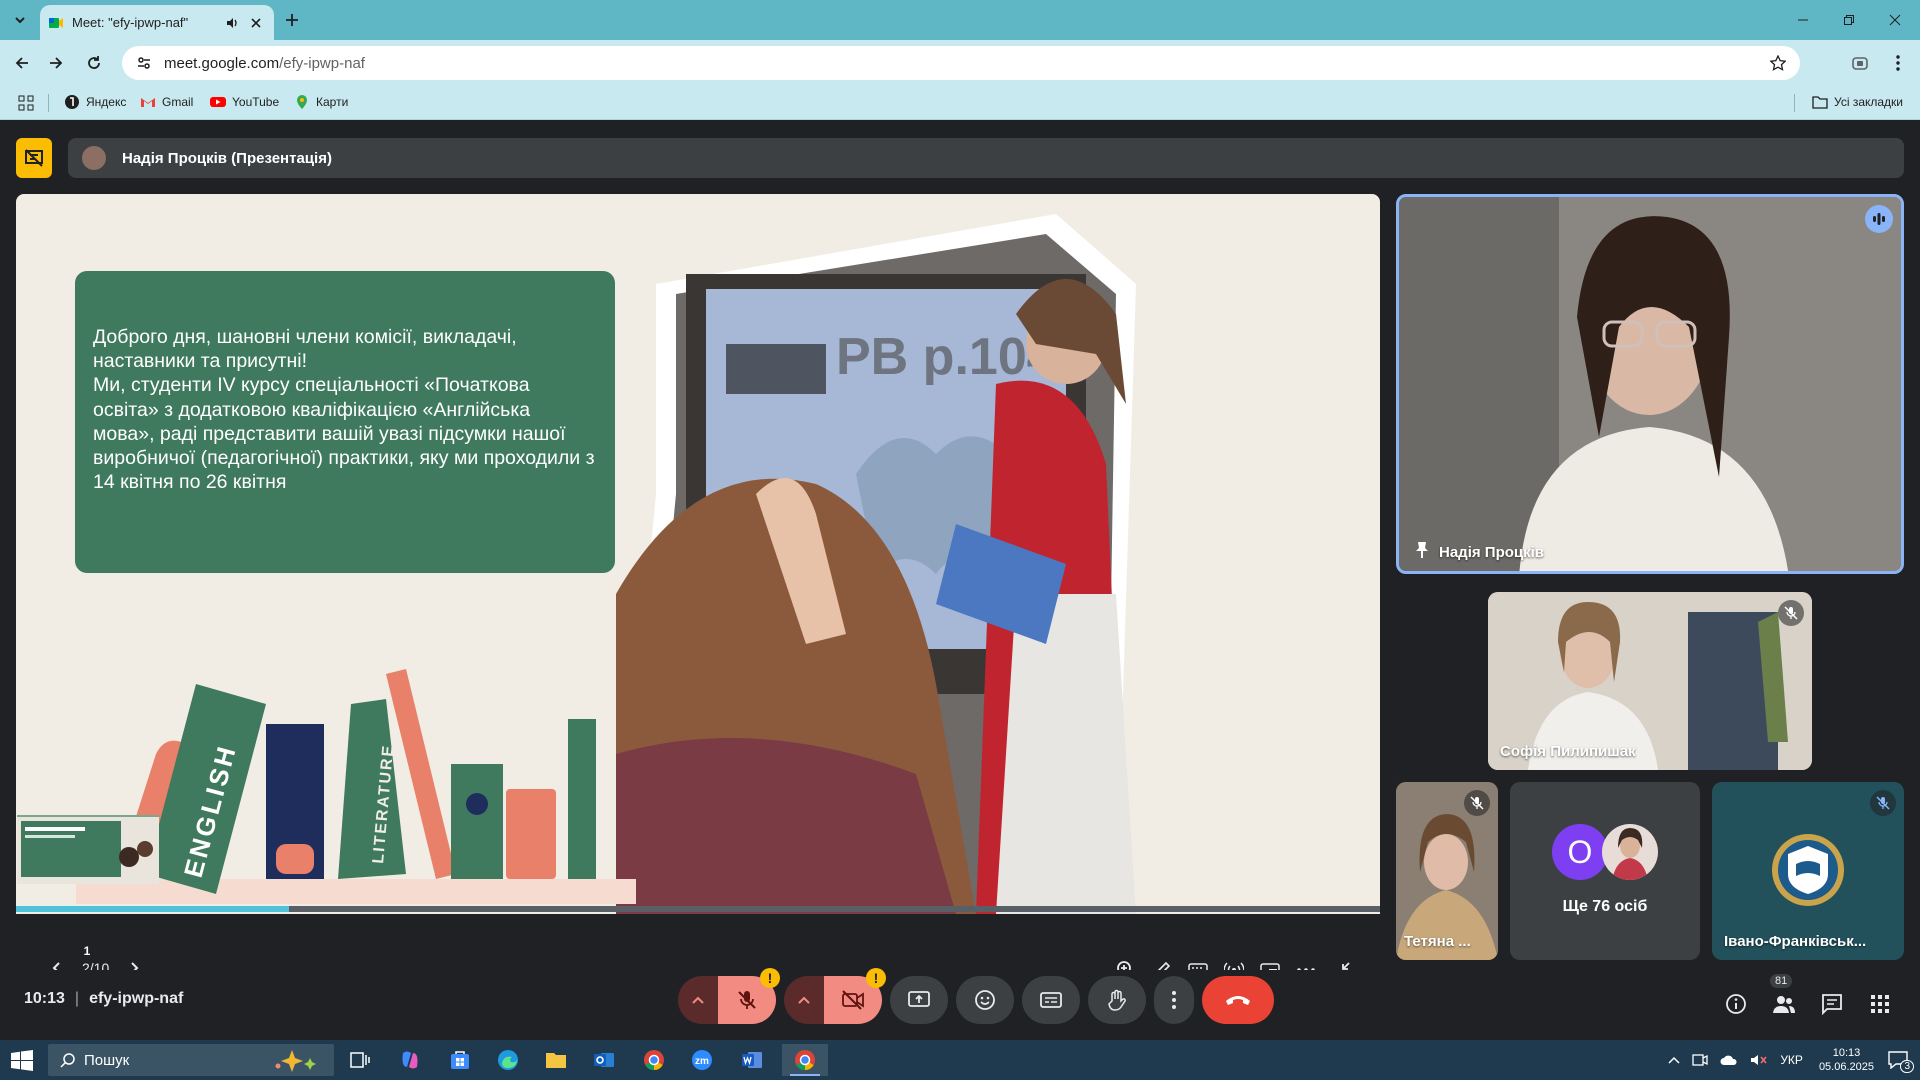 The image size is (1920, 1080). Describe the element at coordinates (302, 102) in the screenshot. I see `maps-icon` at that location.